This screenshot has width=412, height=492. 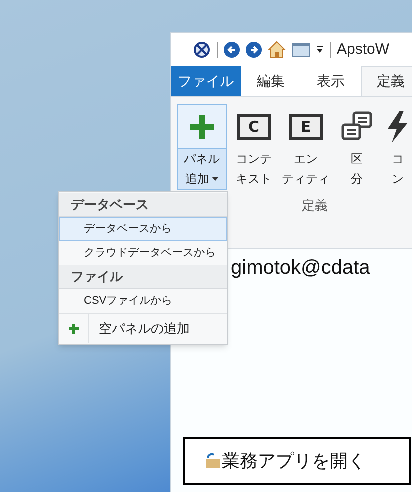 I want to click on dropdown-caret-icon, so click(x=320, y=50).